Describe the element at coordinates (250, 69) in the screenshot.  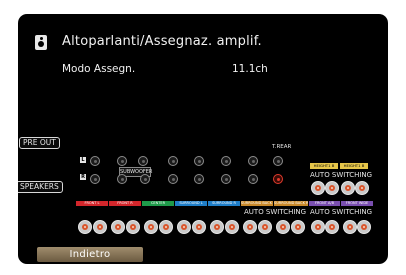
I see `assign-mode-value: 11.1ch` at that location.